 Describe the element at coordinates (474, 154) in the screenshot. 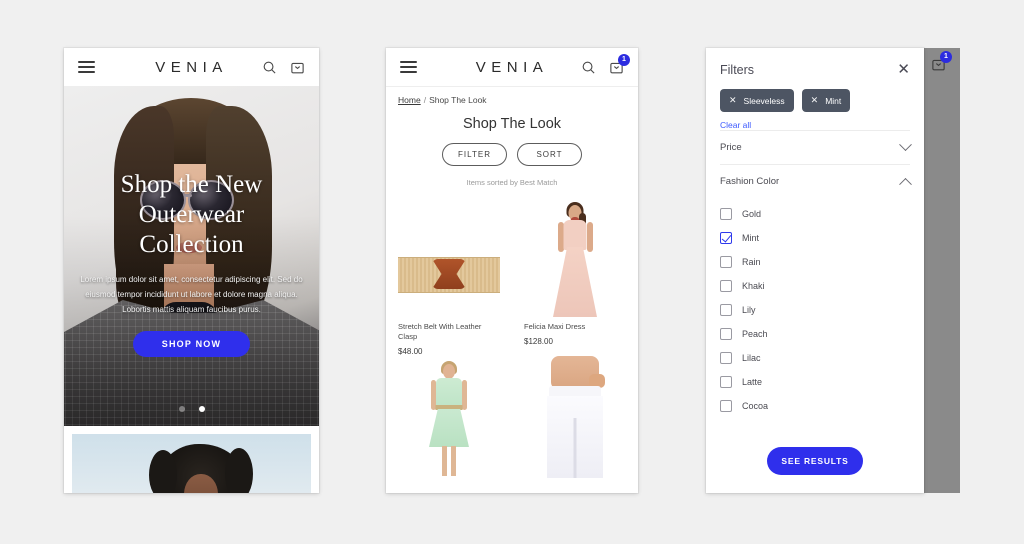

I see `filter-button: FILTER` at that location.